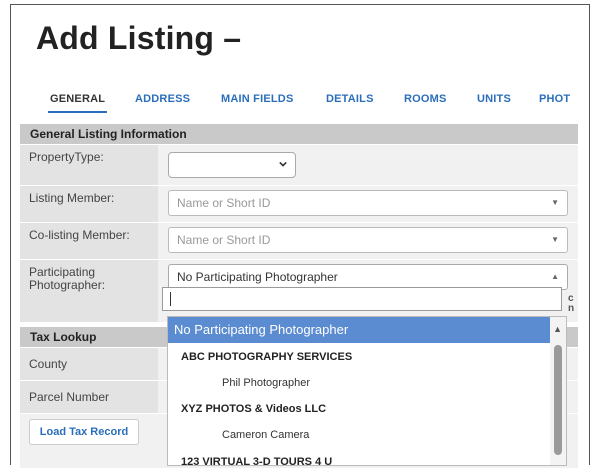 Image resolution: width=592 pixels, height=469 pixels. What do you see at coordinates (232, 165) in the screenshot?
I see `property-type-select` at bounding box center [232, 165].